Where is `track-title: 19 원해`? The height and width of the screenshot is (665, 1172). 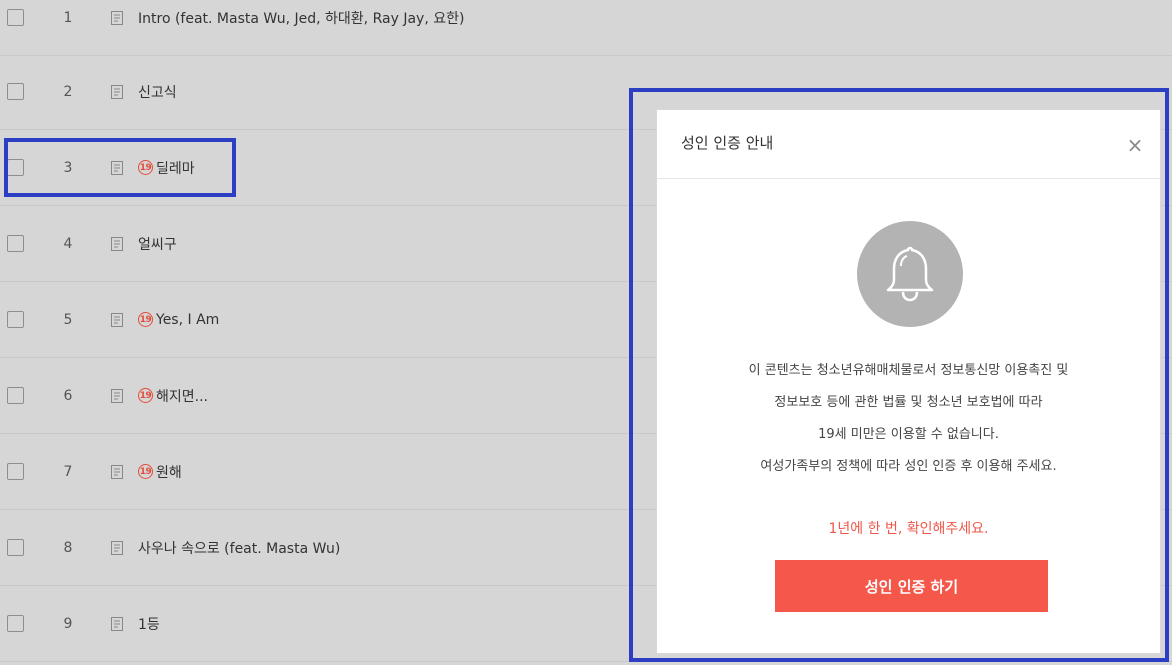
track-title: 19 원해 is located at coordinates (160, 472).